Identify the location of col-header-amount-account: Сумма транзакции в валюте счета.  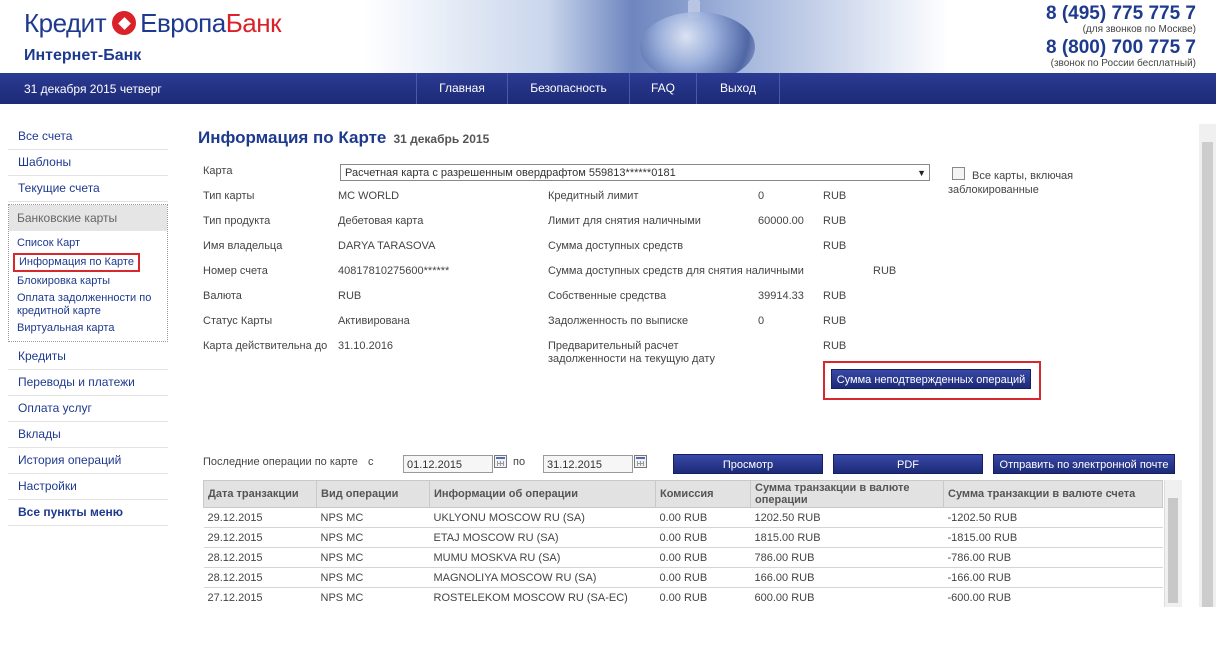
(1053, 494).